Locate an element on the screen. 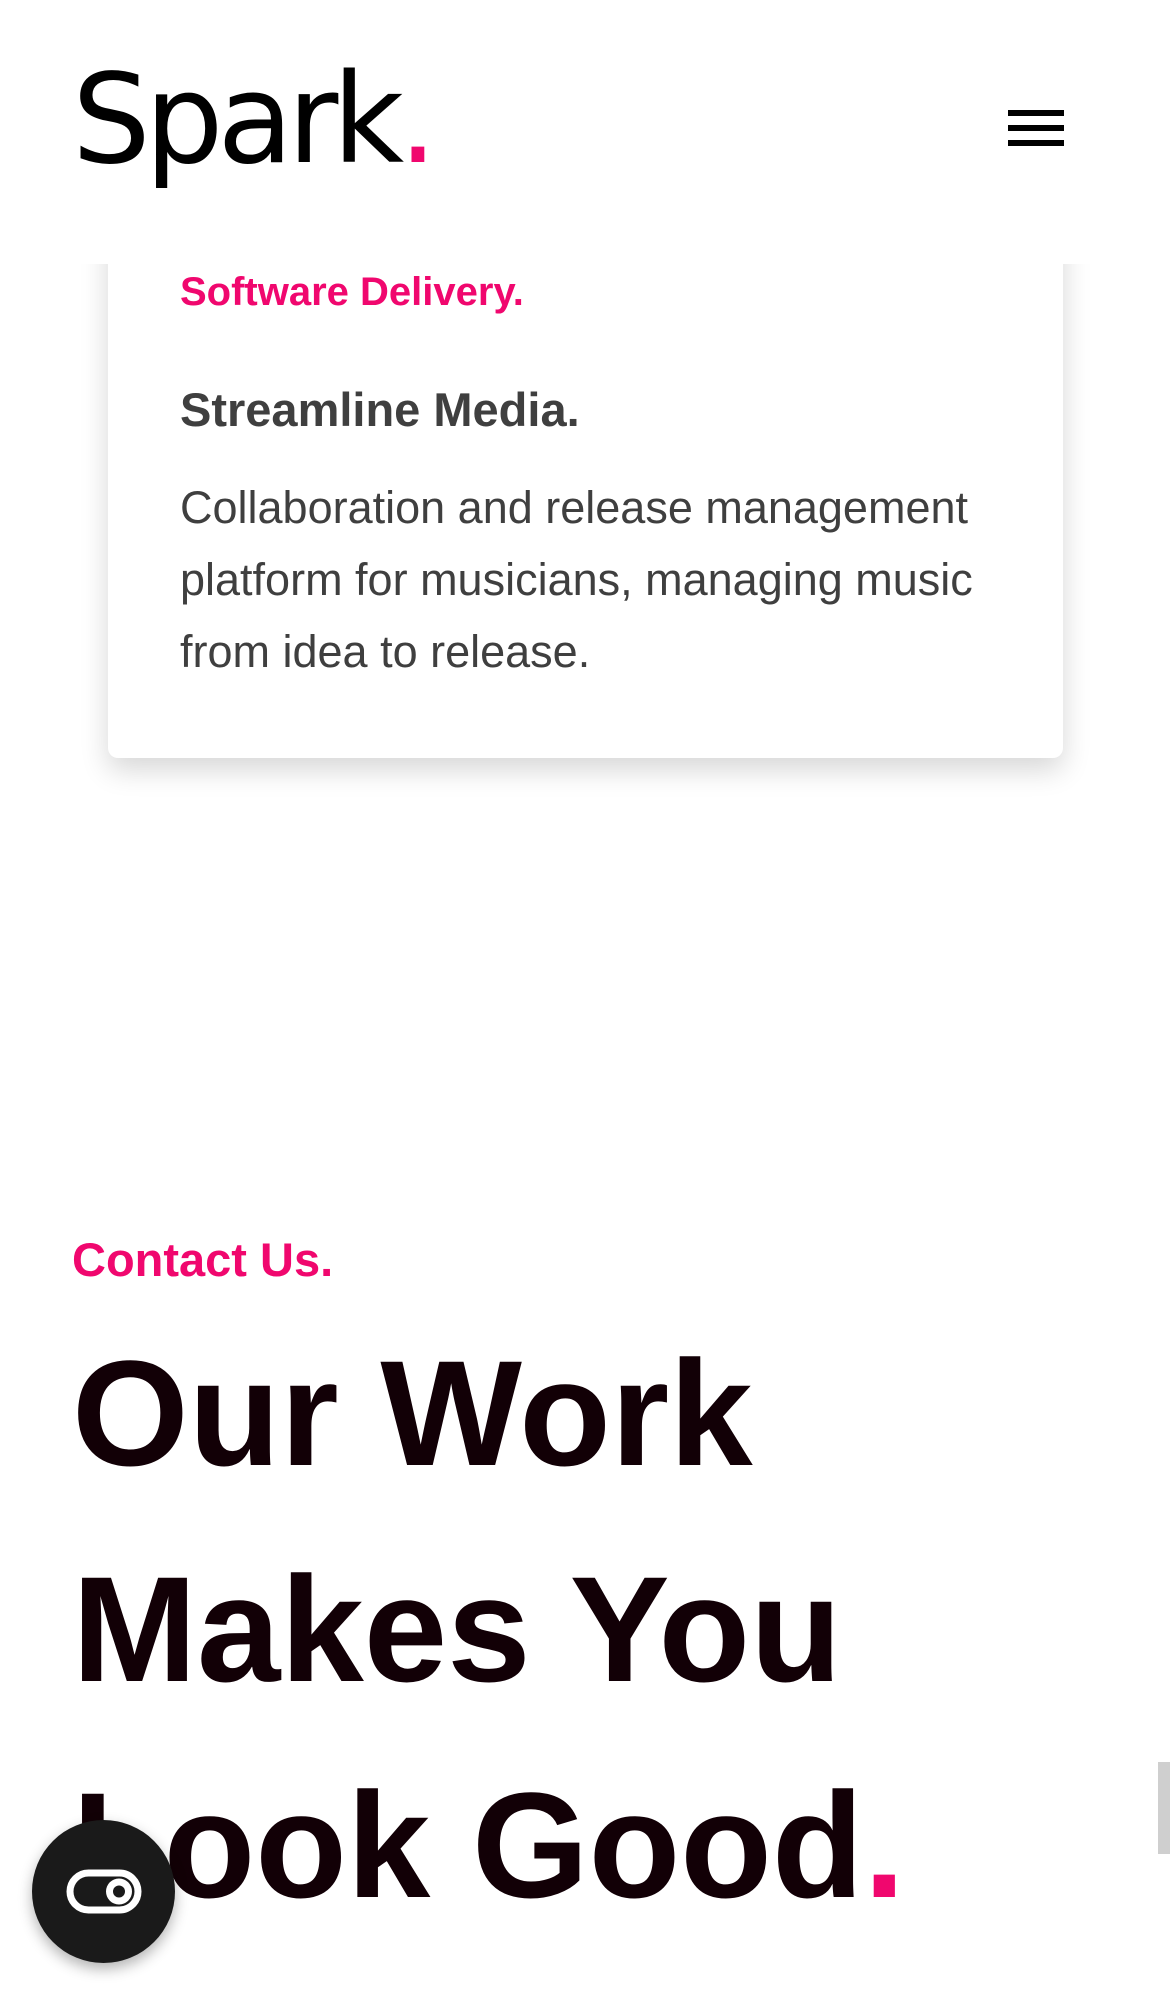 This screenshot has width=1170, height=1992. headline-line-3-text: Look Good is located at coordinates (468, 1845).